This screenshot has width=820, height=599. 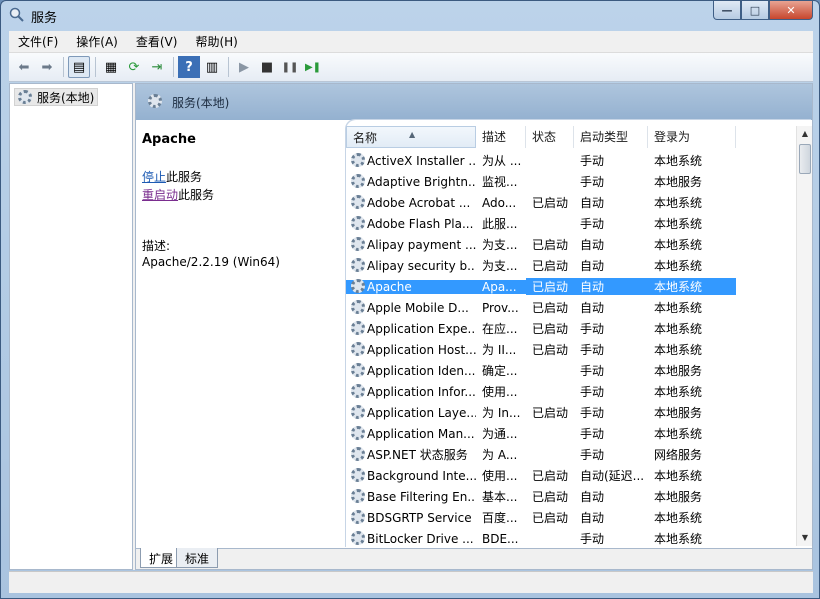 I want to click on close-button: ✕, so click(x=791, y=10).